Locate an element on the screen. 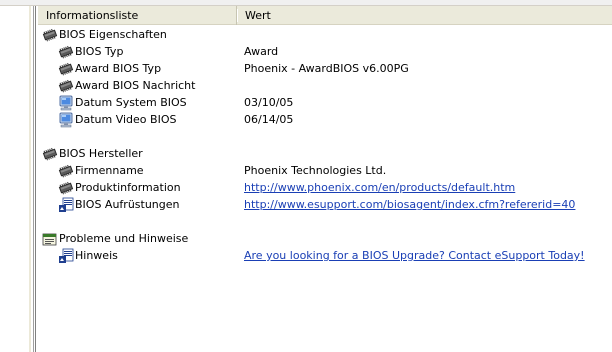 This screenshot has width=612, height=352. item-label: Produktinformation is located at coordinates (128, 187).